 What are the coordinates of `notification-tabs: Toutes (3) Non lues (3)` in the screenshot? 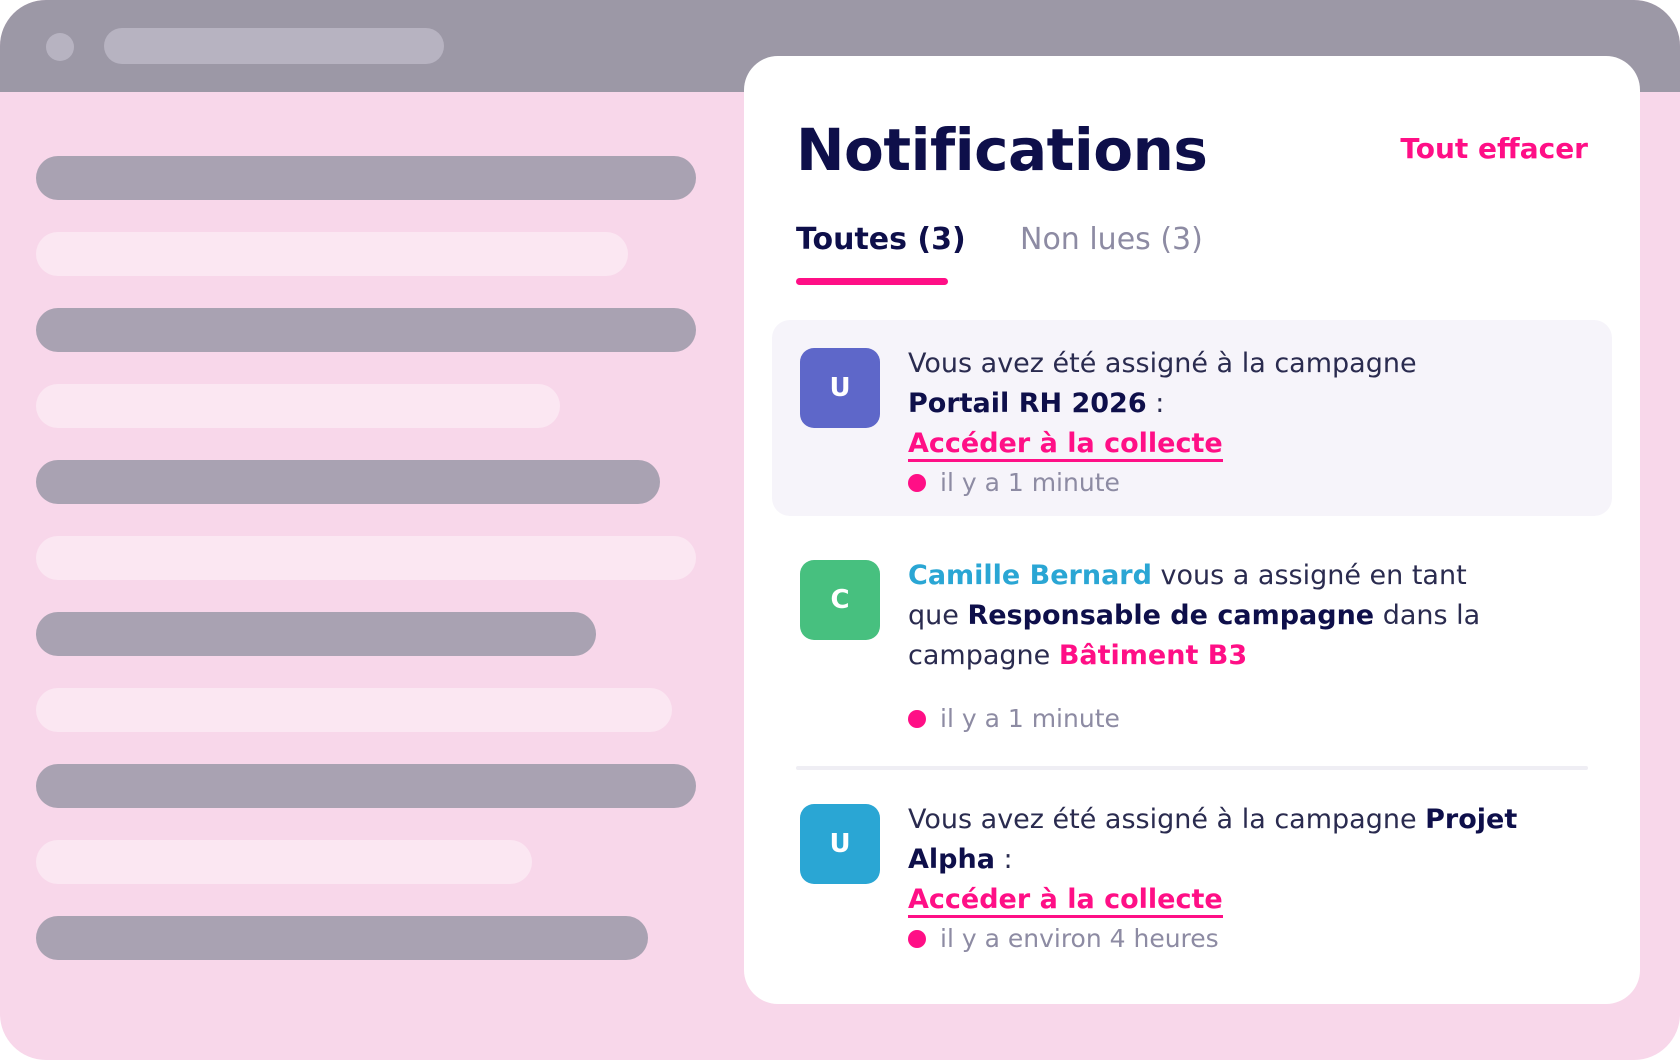 It's located at (1192, 256).